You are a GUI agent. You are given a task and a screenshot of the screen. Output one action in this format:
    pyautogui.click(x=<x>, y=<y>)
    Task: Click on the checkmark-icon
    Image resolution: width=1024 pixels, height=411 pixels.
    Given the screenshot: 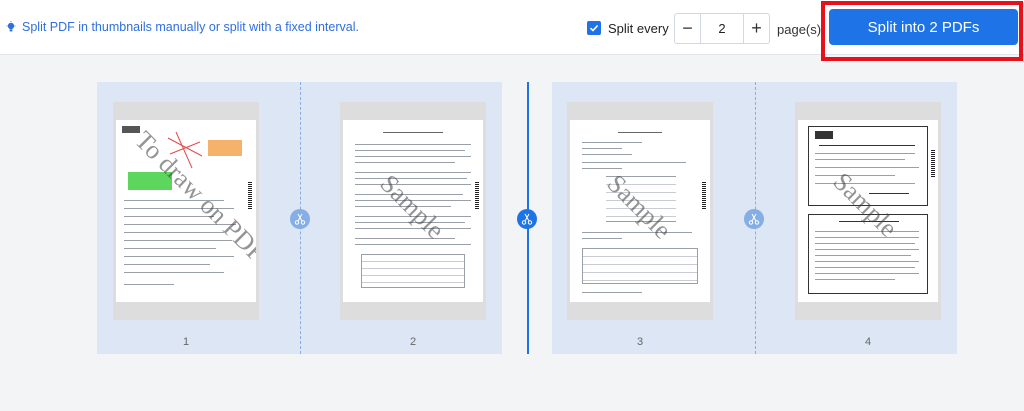 What is the action you would take?
    pyautogui.click(x=594, y=28)
    